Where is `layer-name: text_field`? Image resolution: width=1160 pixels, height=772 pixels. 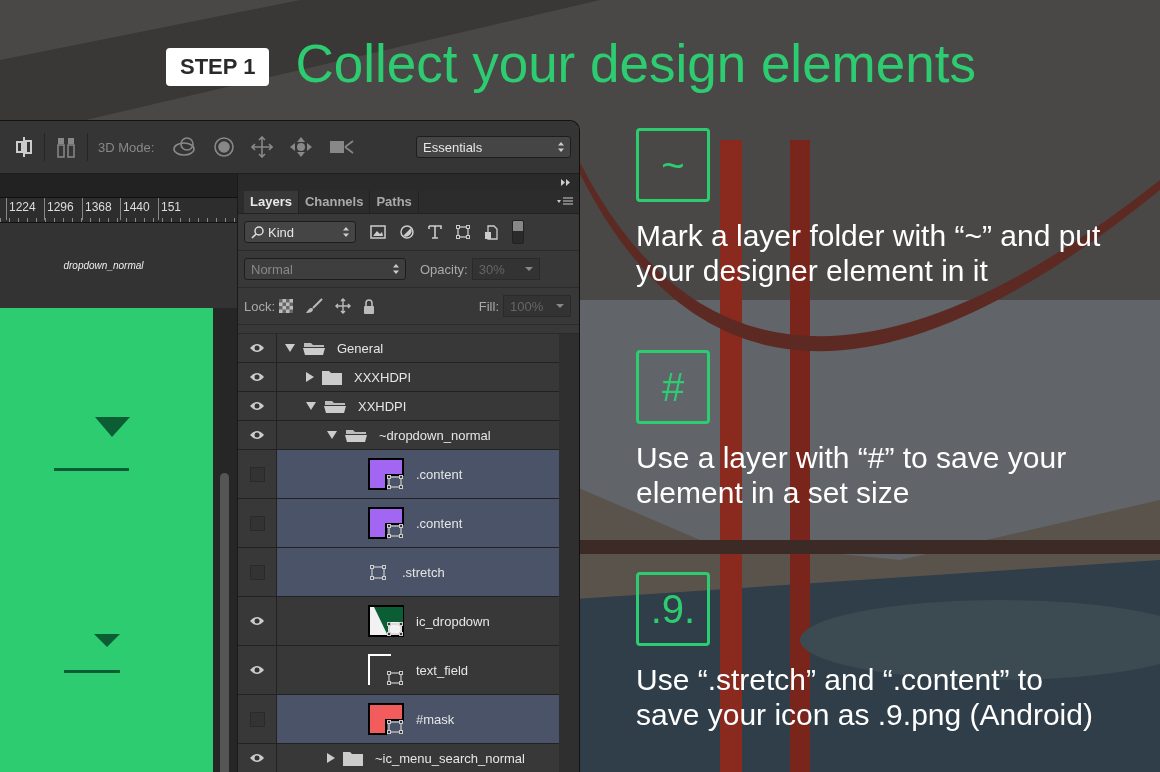 layer-name: text_field is located at coordinates (442, 670).